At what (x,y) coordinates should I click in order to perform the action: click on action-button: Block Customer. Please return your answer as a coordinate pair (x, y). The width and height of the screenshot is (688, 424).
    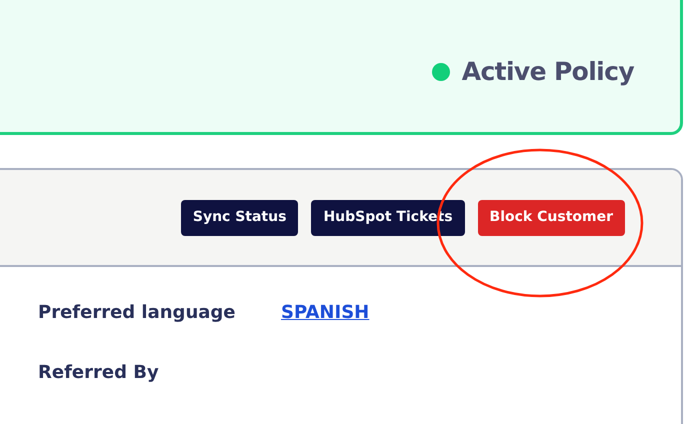
    Looking at the image, I should click on (551, 218).